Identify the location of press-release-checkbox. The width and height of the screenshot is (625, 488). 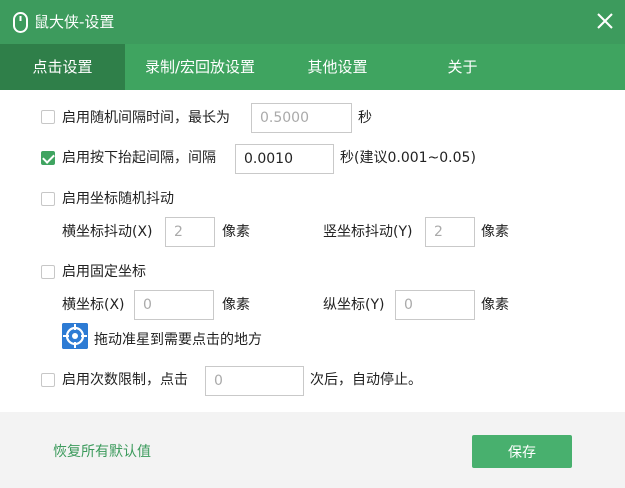
(48, 158).